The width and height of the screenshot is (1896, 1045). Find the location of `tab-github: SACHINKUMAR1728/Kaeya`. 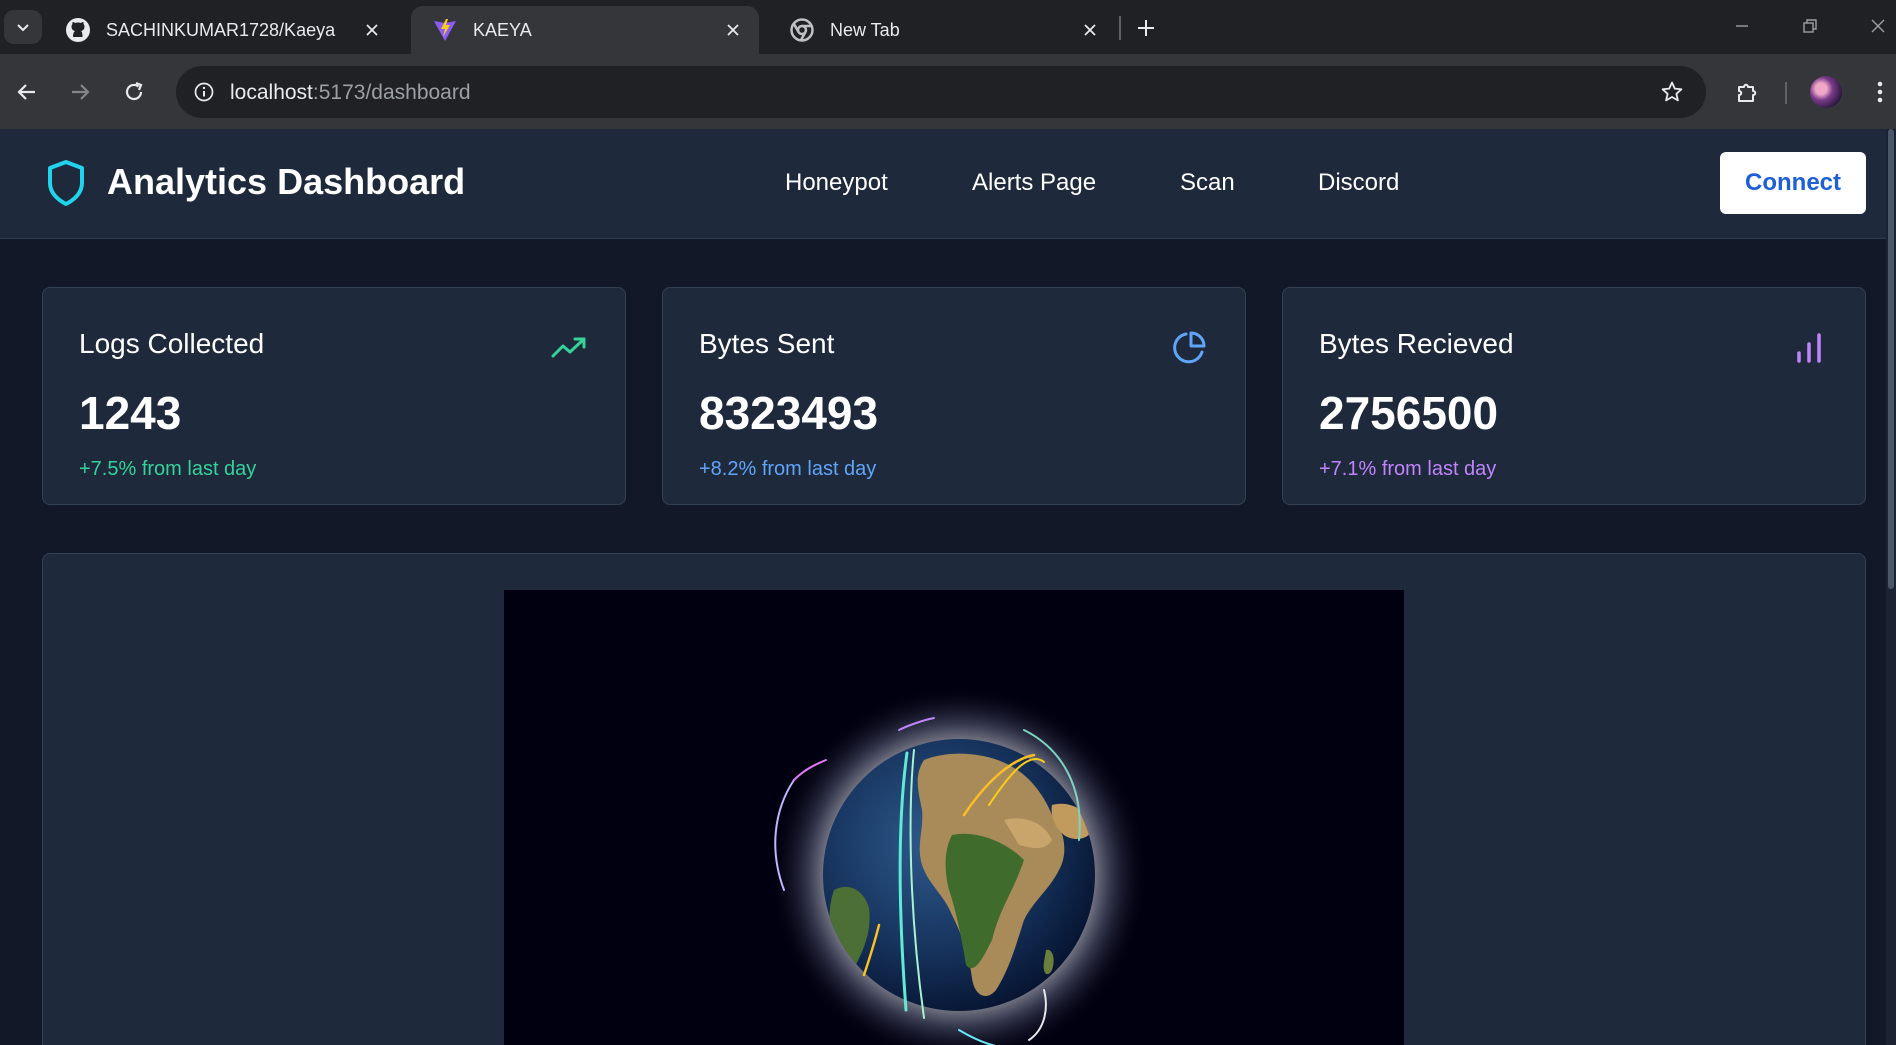

tab-github: SACHINKUMAR1728/Kaeya is located at coordinates (221, 30).